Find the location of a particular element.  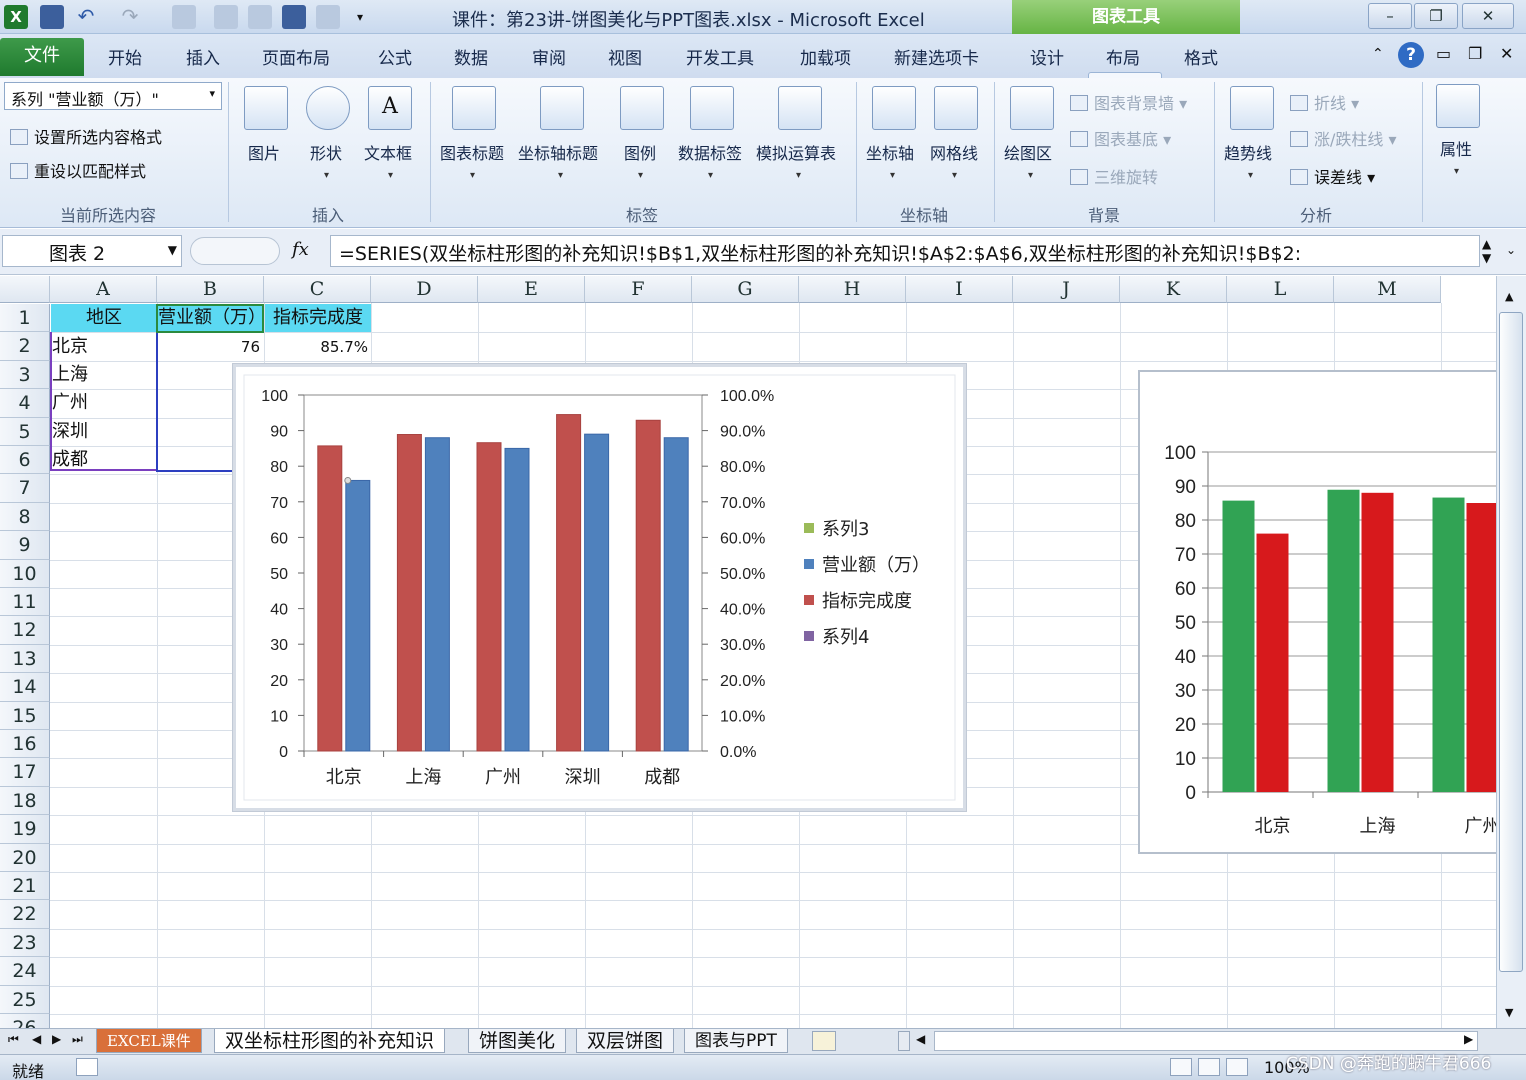

axes-button: 坐标轴 is located at coordinates (890, 152).